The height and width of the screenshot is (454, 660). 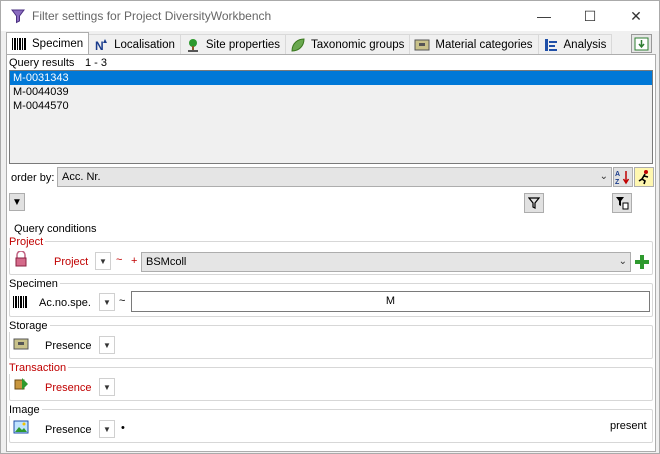 I want to click on image-icon, so click(x=21, y=427).